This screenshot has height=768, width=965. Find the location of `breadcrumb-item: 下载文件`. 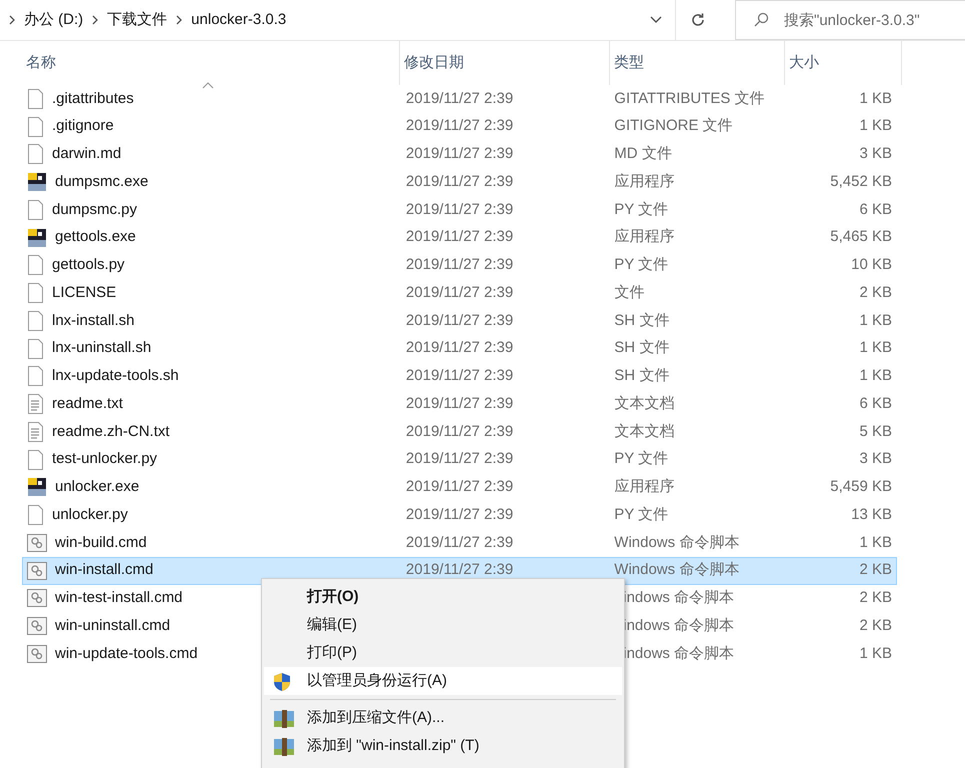

breadcrumb-item: 下载文件 is located at coordinates (137, 20).